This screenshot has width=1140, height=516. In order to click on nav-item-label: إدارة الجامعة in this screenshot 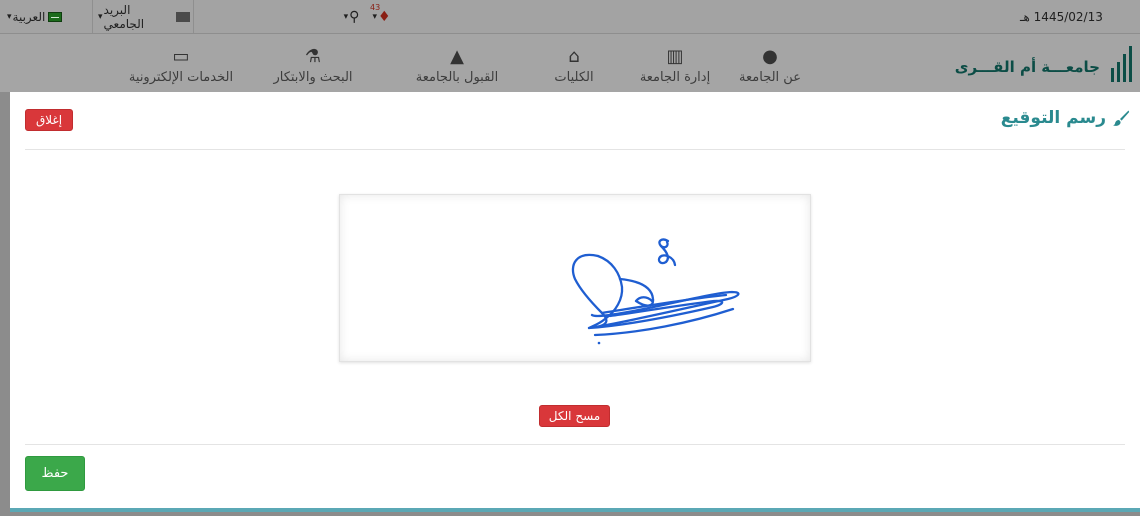, I will do `click(675, 77)`.